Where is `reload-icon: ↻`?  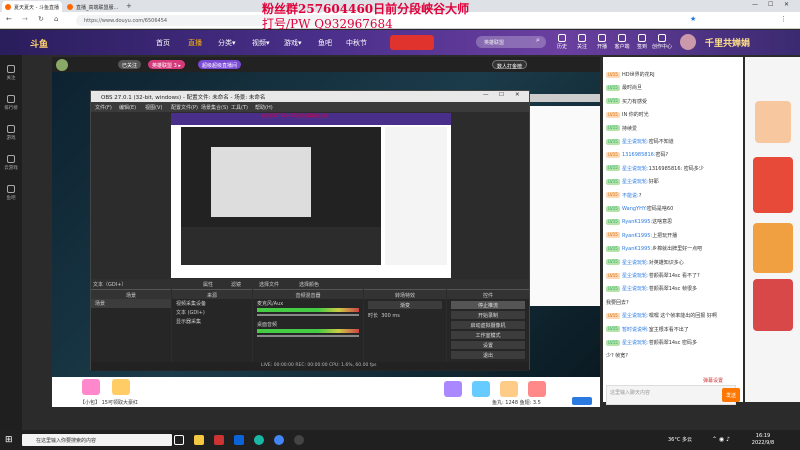
reload-icon: ↻ is located at coordinates (41, 19).